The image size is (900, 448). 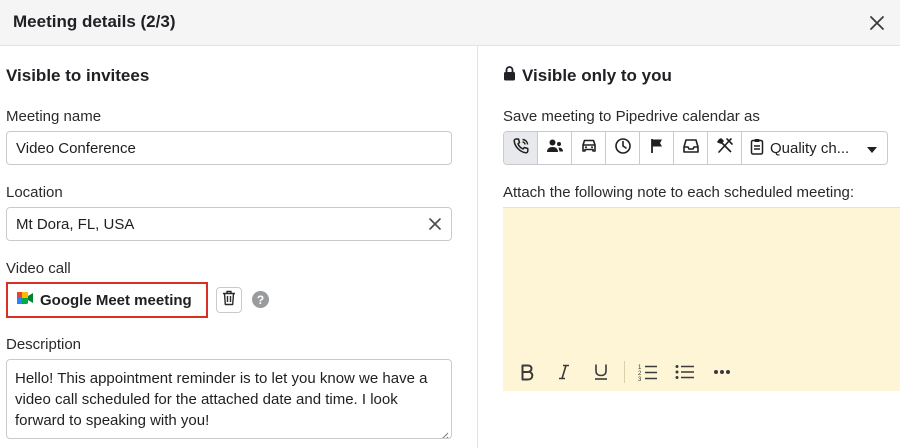 What do you see at coordinates (25, 300) in the screenshot?
I see `google-meet-icon` at bounding box center [25, 300].